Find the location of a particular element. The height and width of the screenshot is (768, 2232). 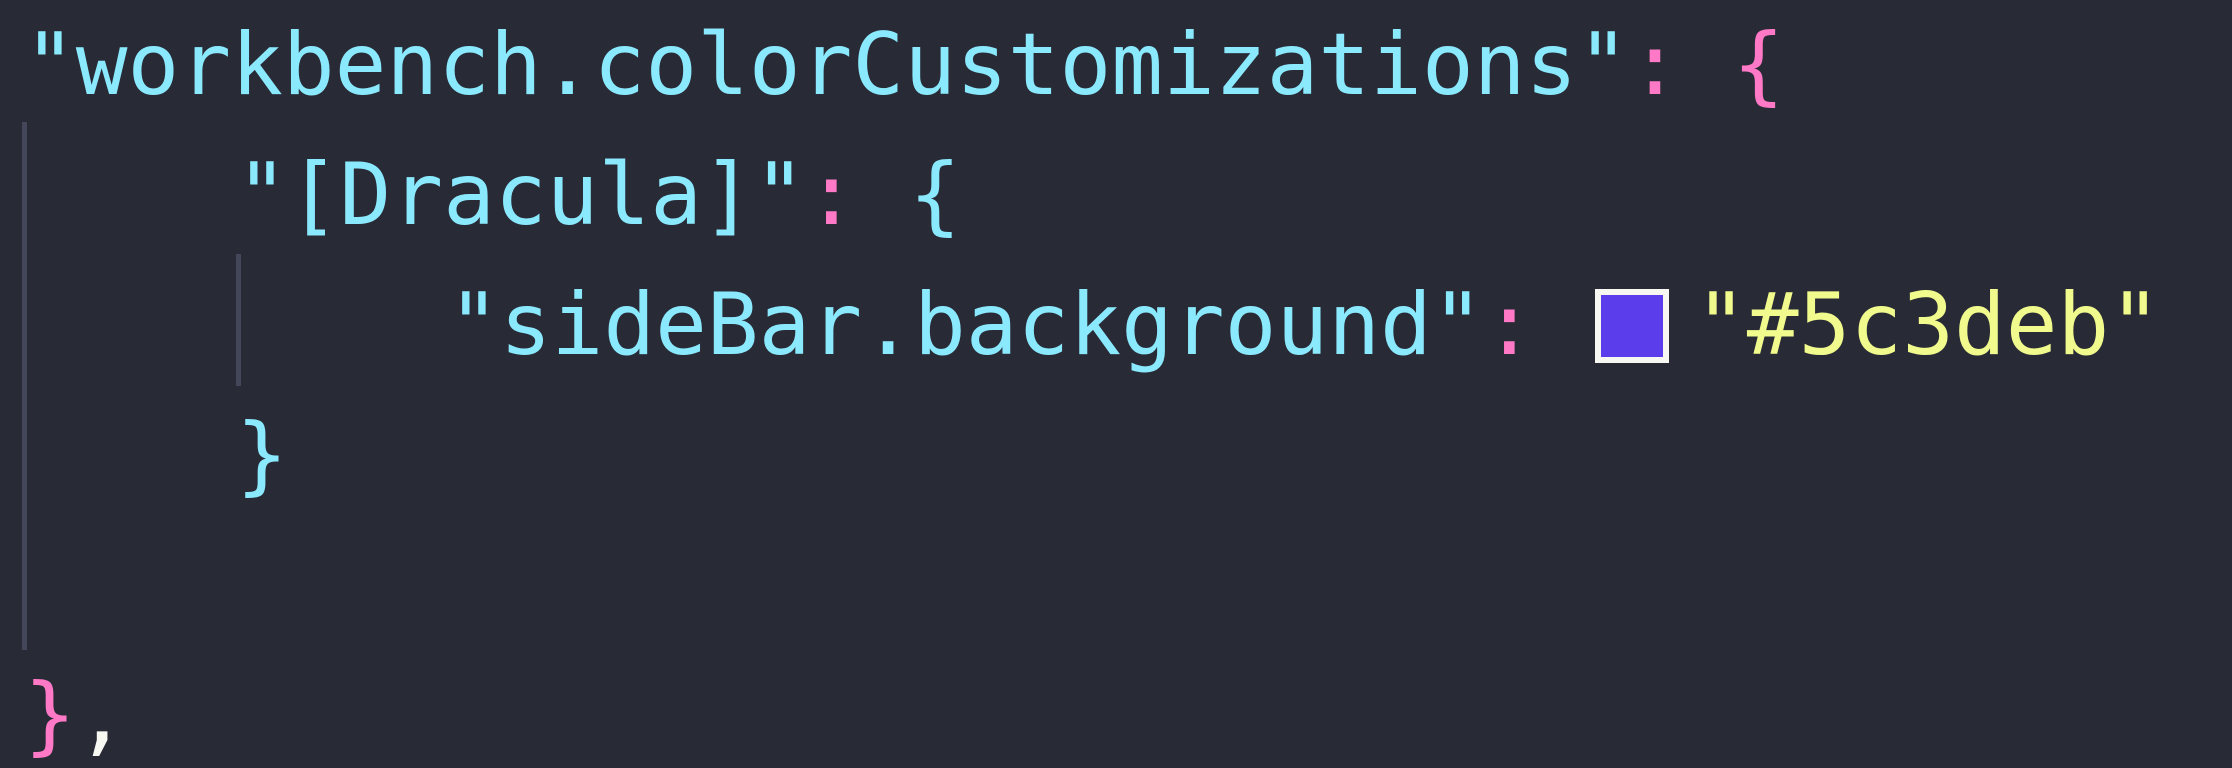

code-line-close-dracula: } is located at coordinates (262, 455).